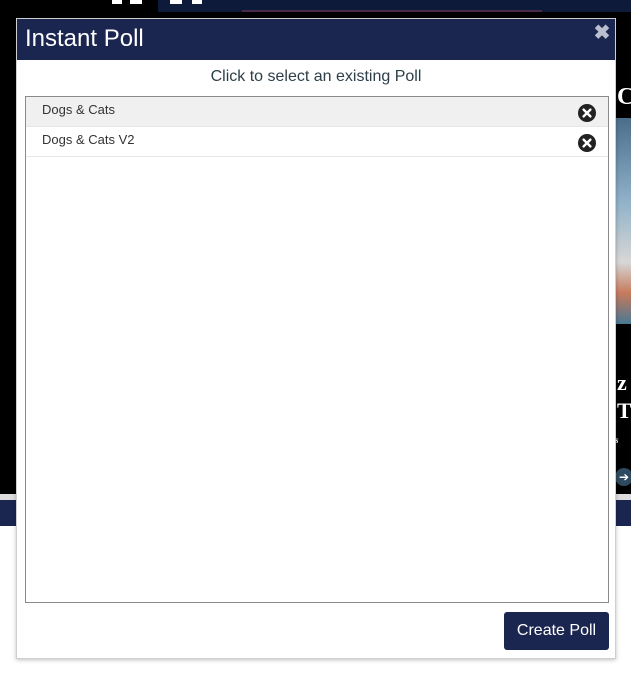 This screenshot has width=631, height=682. Describe the element at coordinates (316, 39) in the screenshot. I see `modal-header: Instant Poll ✖` at that location.